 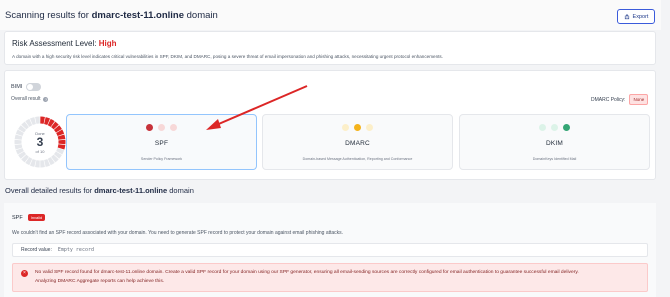 What do you see at coordinates (640, 16) in the screenshot?
I see `export-label: Export` at bounding box center [640, 16].